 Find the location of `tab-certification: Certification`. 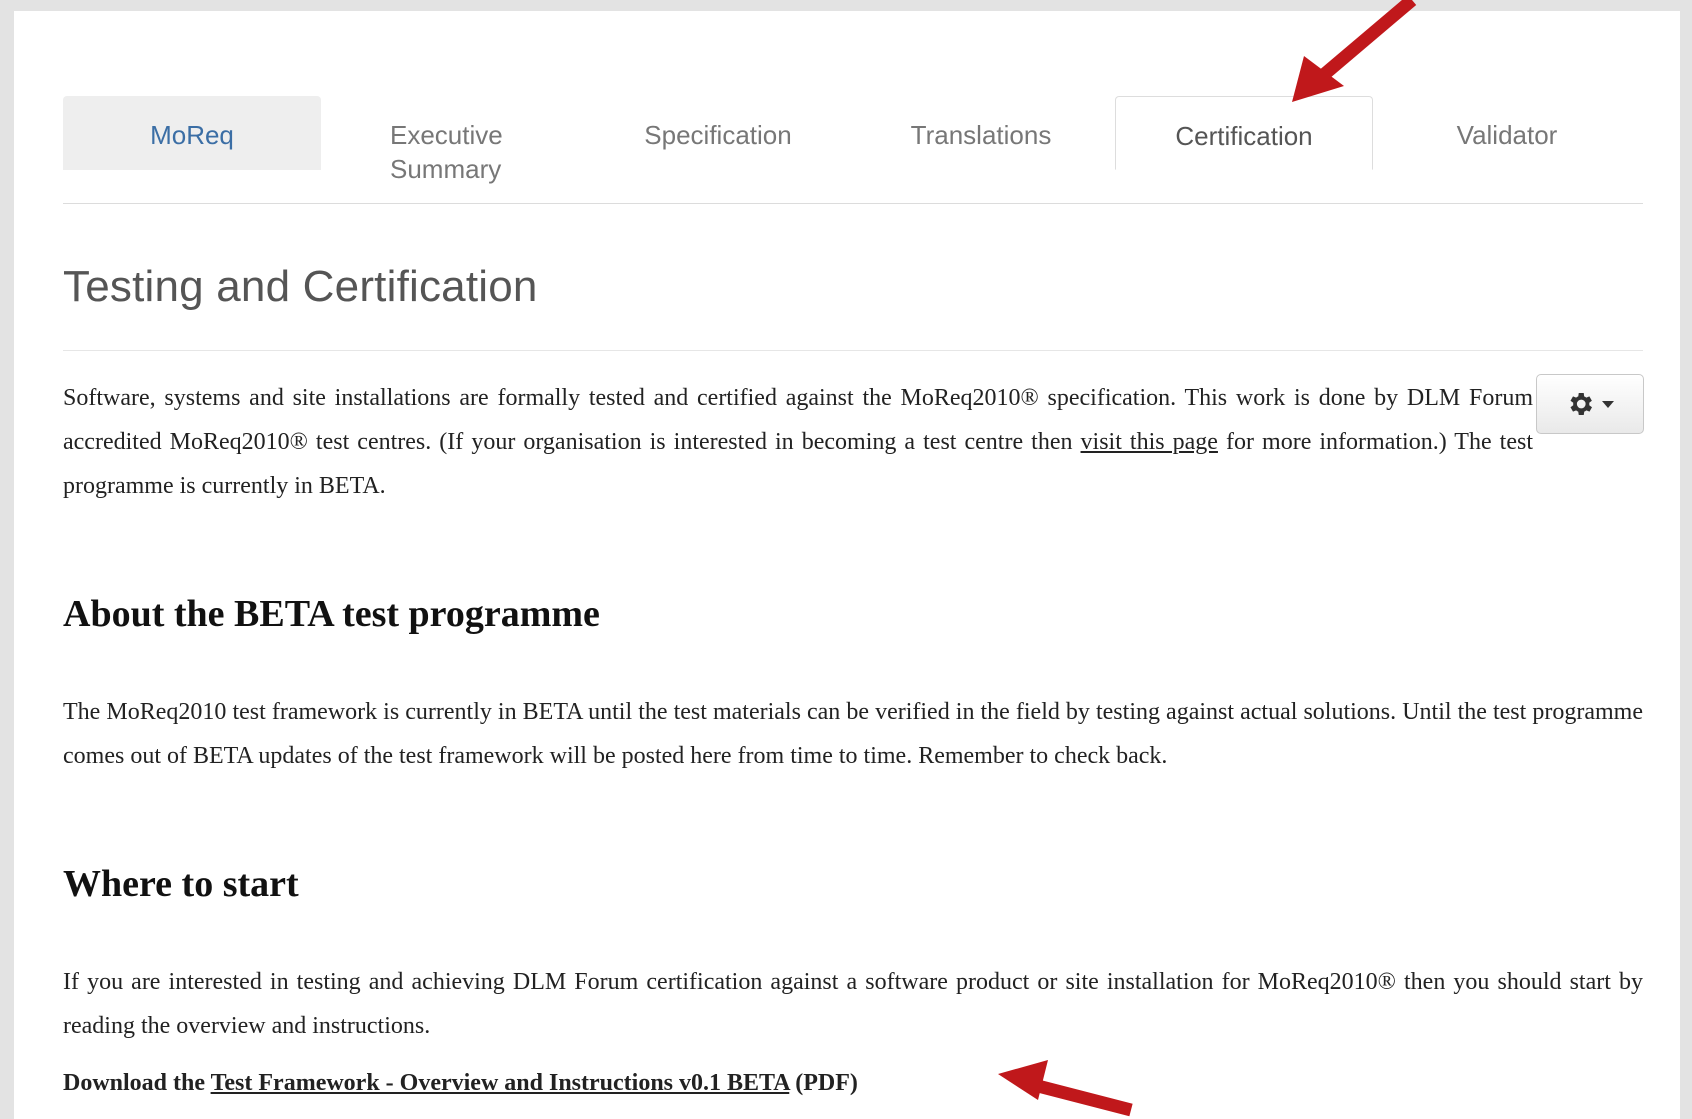

tab-certification: Certification is located at coordinates (1244, 133).